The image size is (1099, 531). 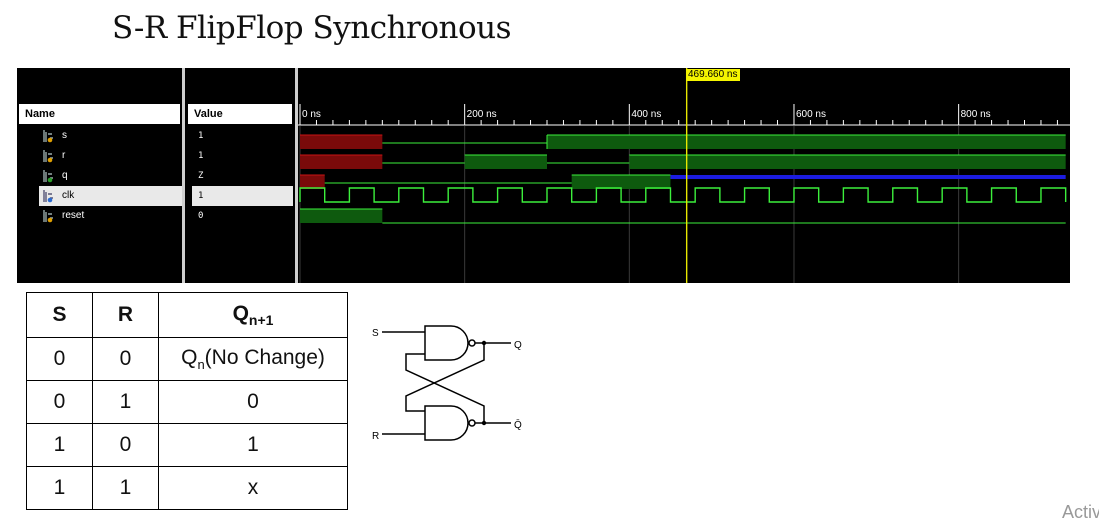 I want to click on feedback-bottom, so click(x=445, y=388).